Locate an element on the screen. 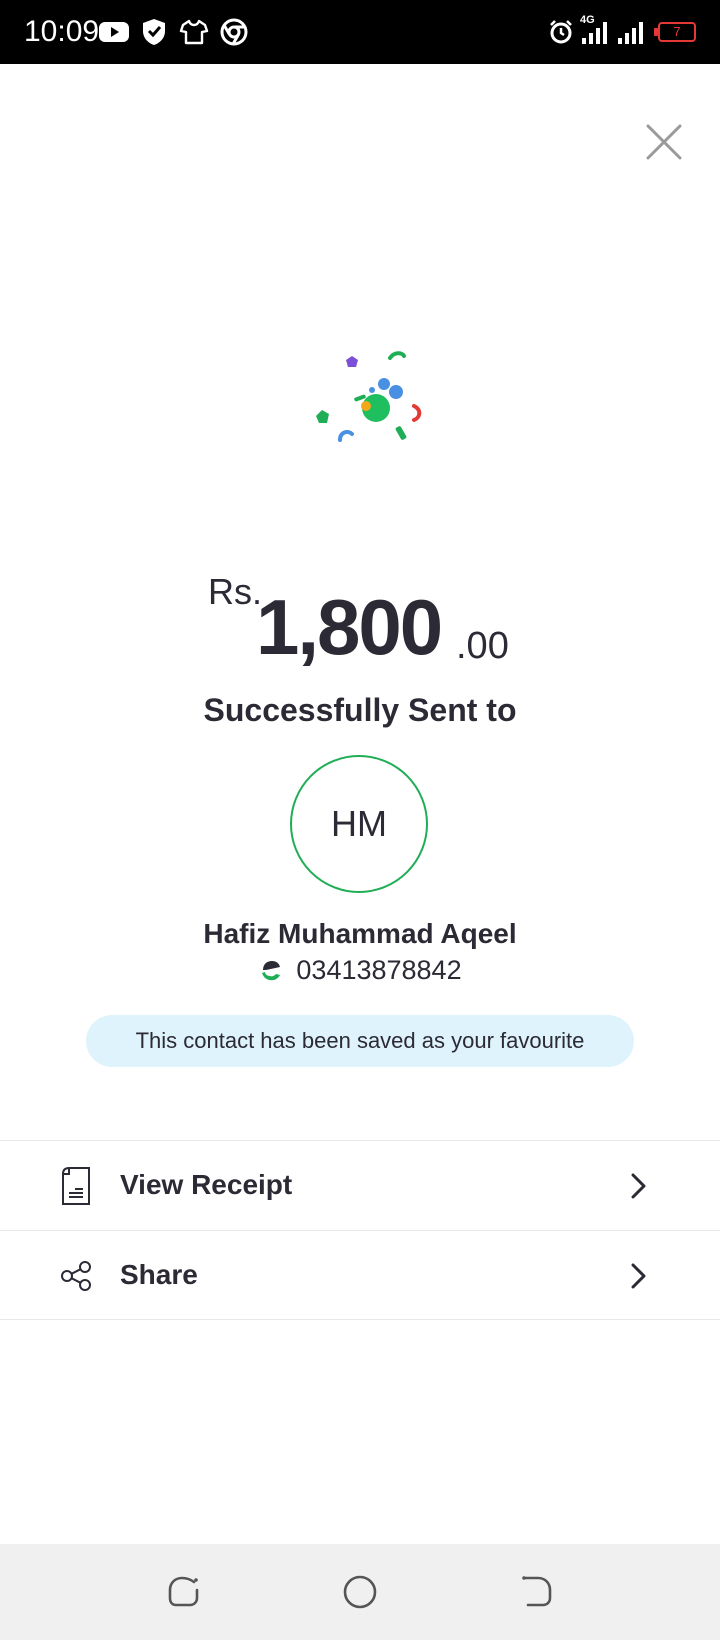  chrome-icon is located at coordinates (234, 32).